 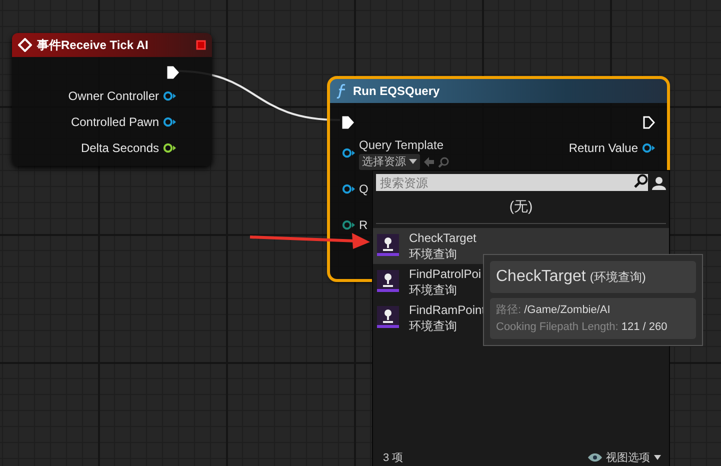 I want to click on node-title: Run EQSQuery, so click(x=396, y=91).